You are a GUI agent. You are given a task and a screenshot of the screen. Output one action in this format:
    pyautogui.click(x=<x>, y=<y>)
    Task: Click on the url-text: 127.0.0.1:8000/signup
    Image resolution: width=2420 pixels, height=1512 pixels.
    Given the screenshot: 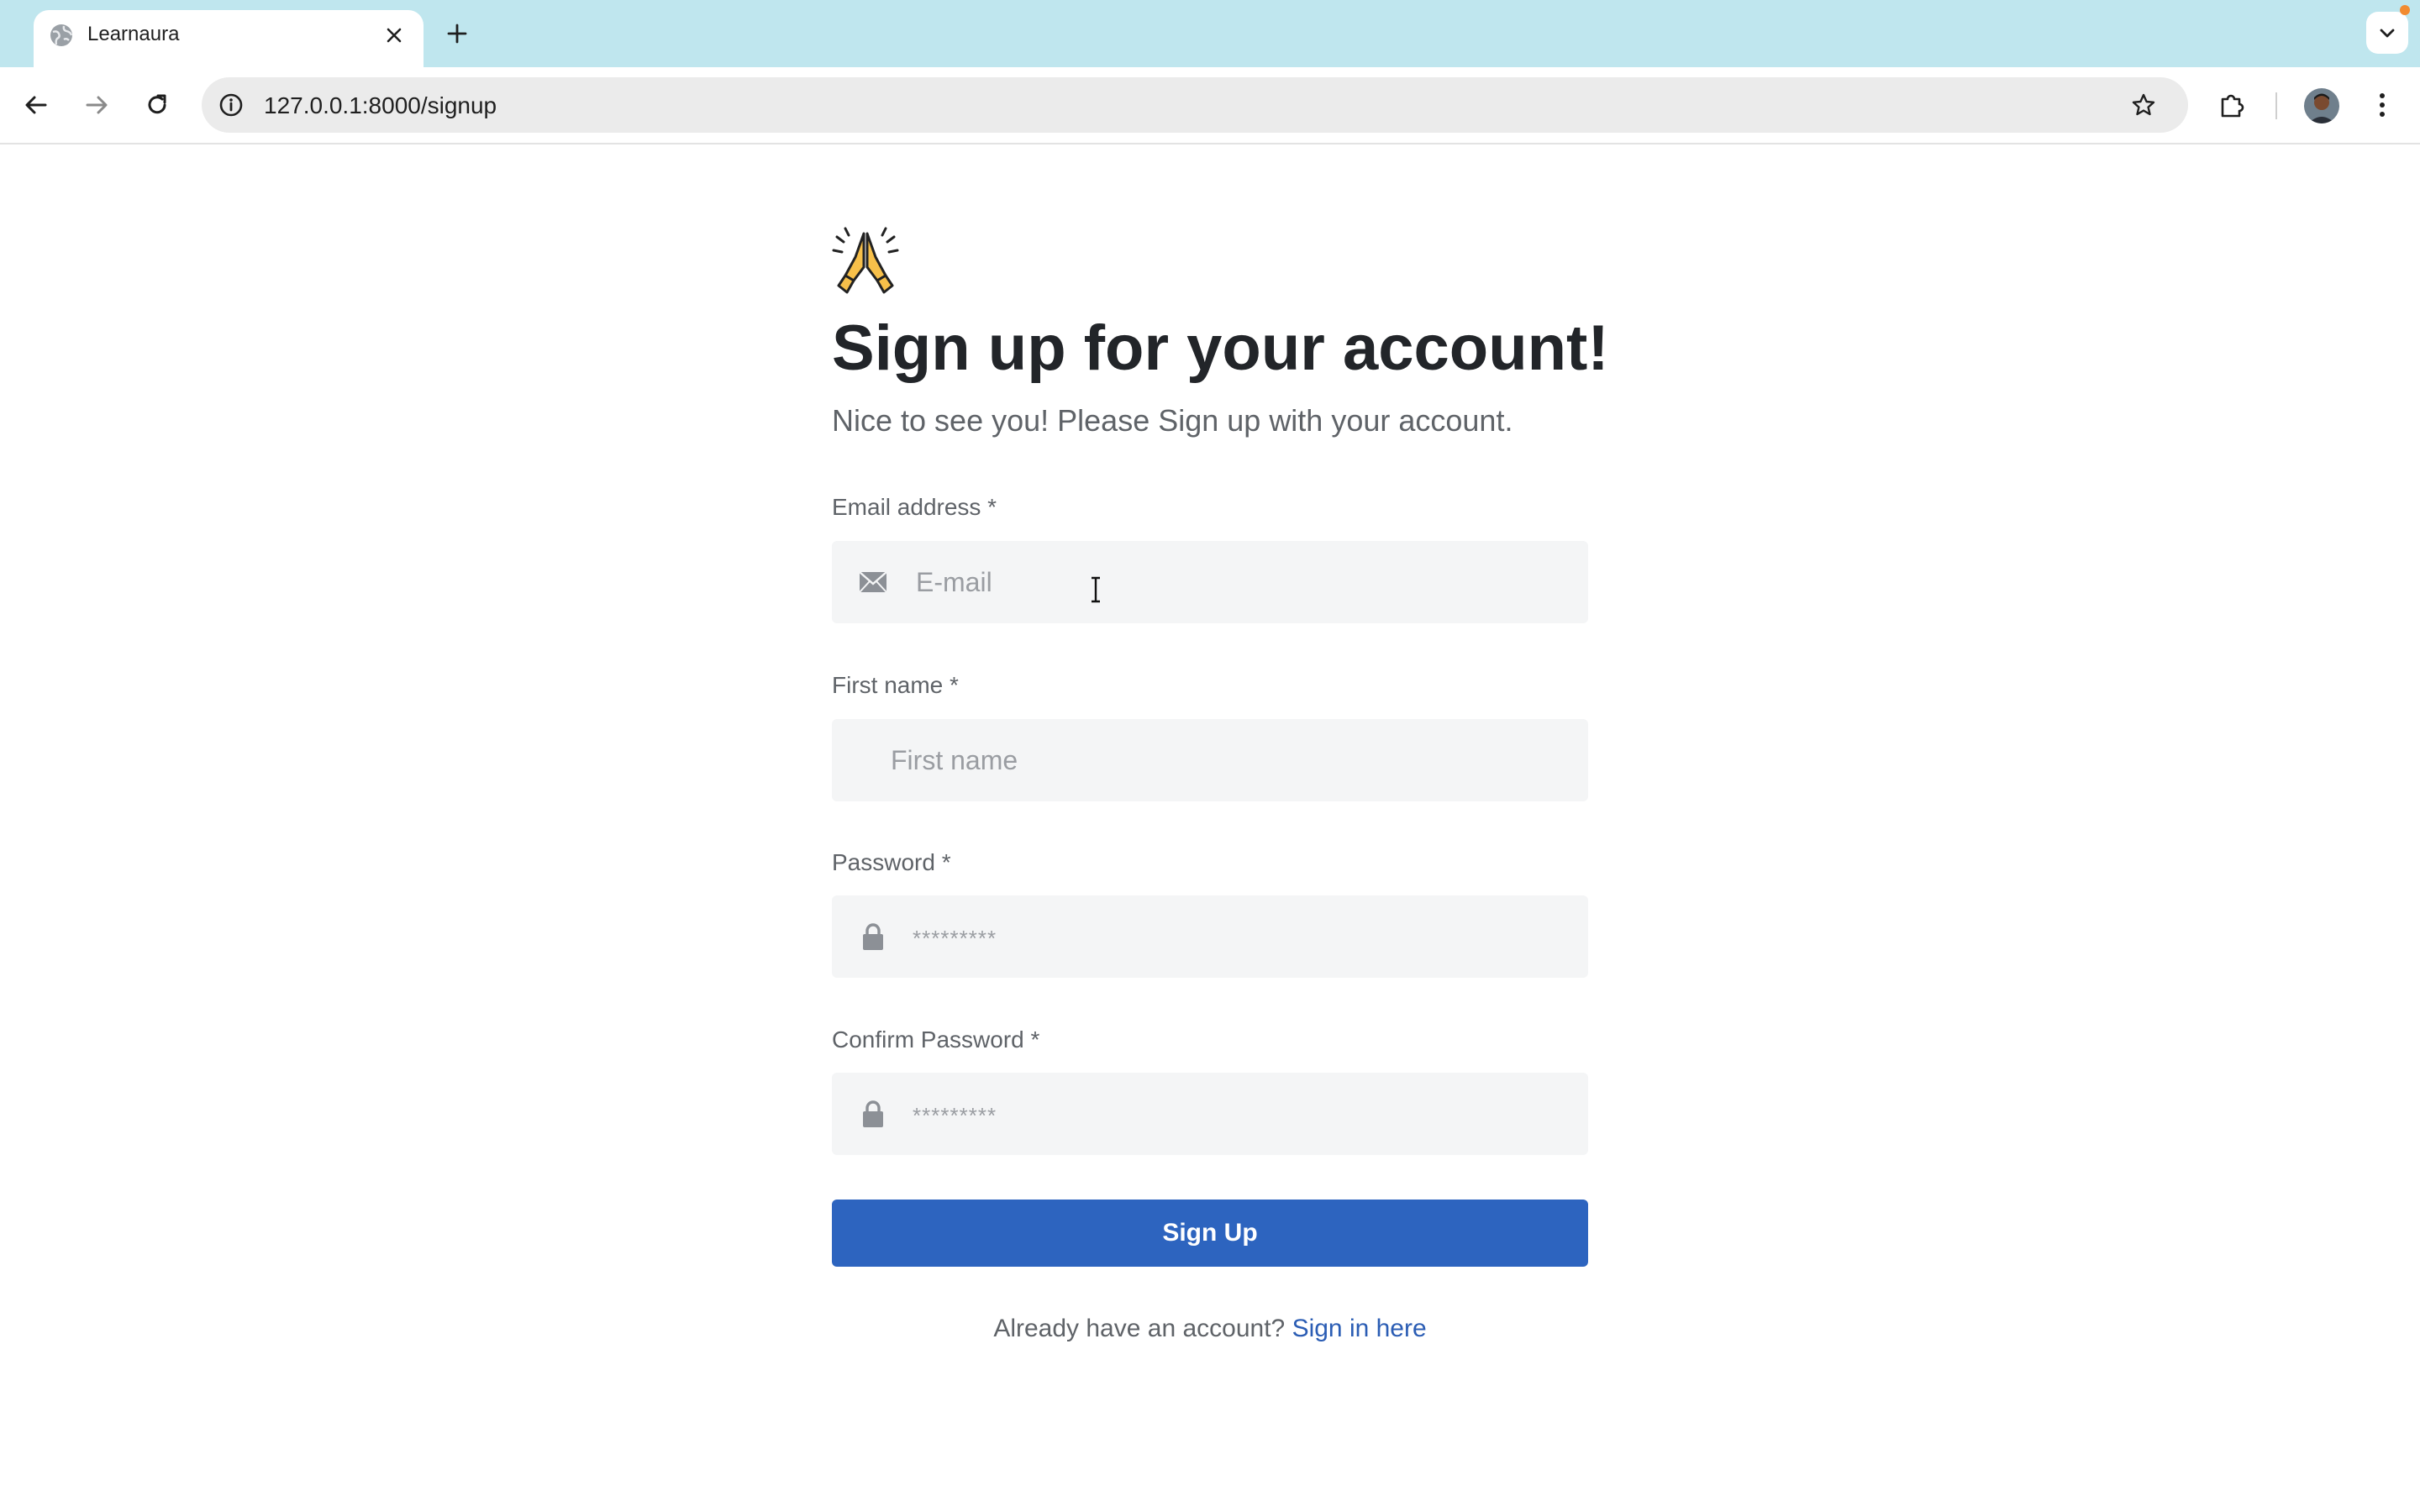 What is the action you would take?
    pyautogui.click(x=381, y=105)
    